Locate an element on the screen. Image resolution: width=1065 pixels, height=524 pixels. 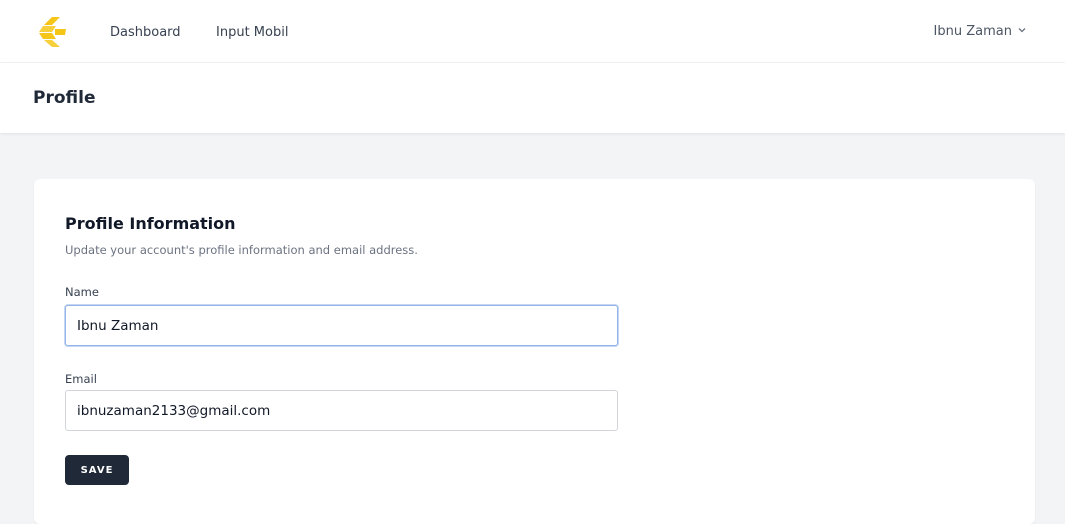
page-header: Profile is located at coordinates (532, 98).